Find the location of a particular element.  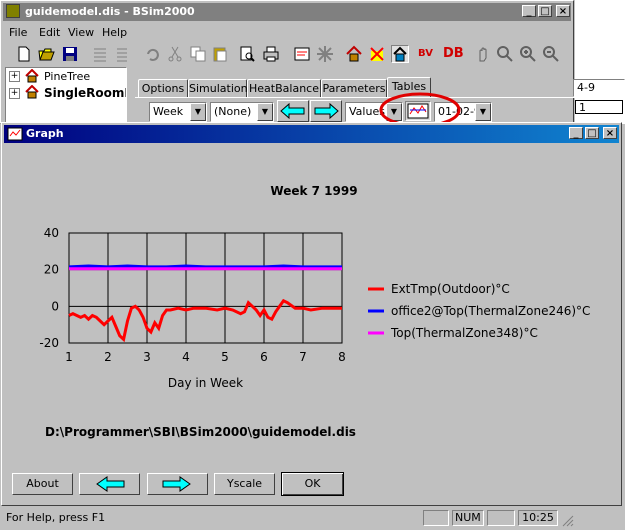

align-icon is located at coordinates (100, 54).